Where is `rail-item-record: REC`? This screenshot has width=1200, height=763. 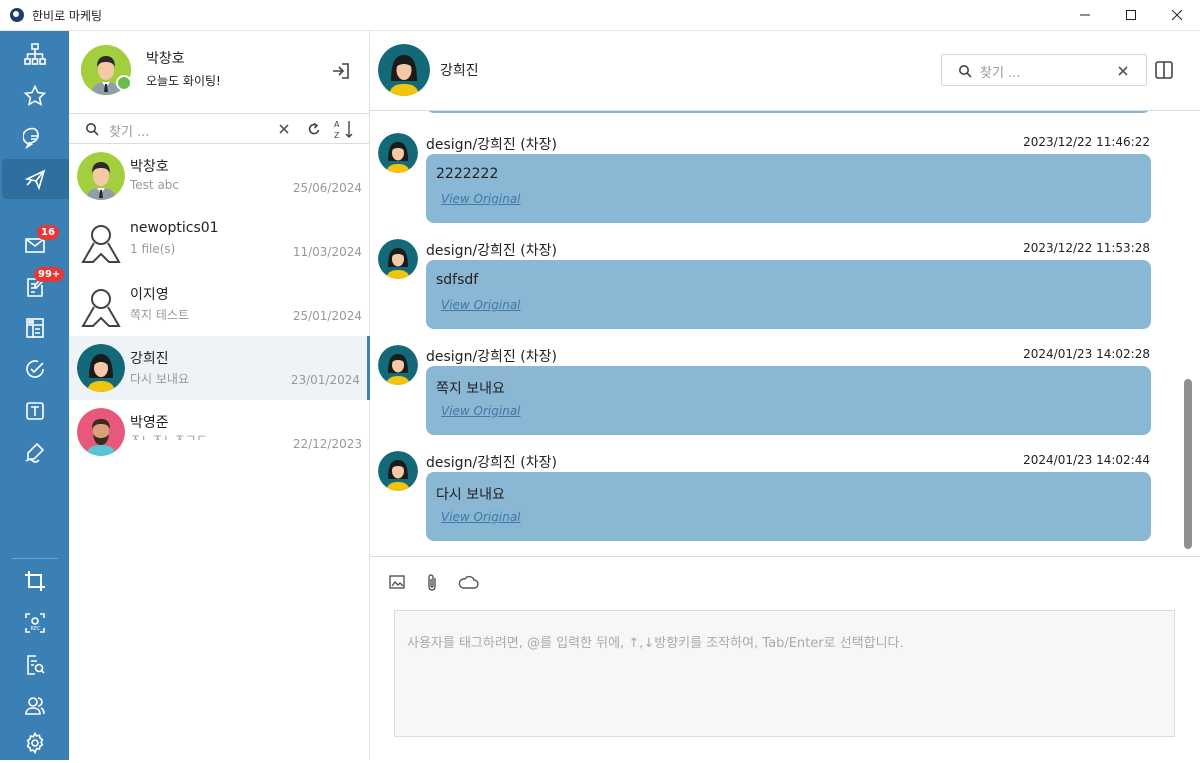
rail-item-record: REC is located at coordinates (34, 623).